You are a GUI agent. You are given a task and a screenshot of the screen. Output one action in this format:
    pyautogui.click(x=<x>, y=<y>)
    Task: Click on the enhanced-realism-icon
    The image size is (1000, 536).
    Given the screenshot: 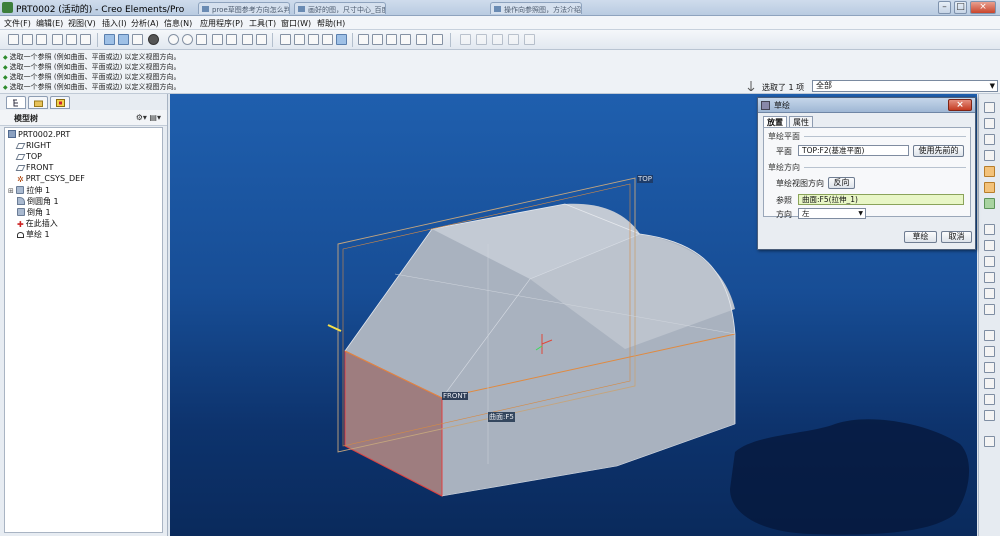 What is the action you would take?
    pyautogui.click(x=341, y=39)
    